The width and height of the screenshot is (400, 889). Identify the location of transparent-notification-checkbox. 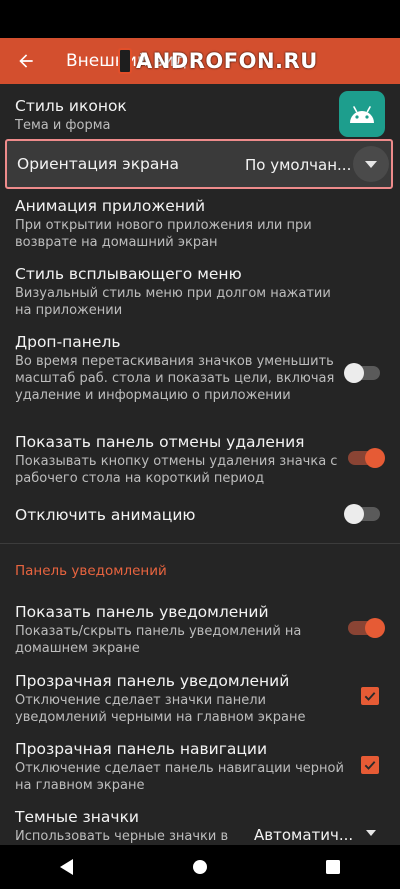
(370, 696).